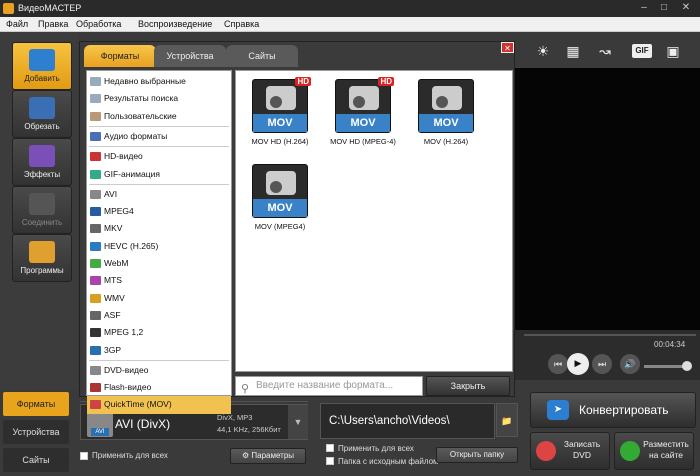  Describe the element at coordinates (546, 451) in the screenshot. I see `dvd-disc-icon` at that location.